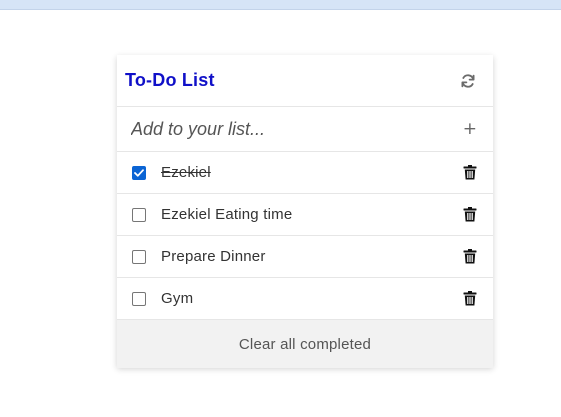  What do you see at coordinates (305, 81) in the screenshot?
I see `card-header: To-Do List` at bounding box center [305, 81].